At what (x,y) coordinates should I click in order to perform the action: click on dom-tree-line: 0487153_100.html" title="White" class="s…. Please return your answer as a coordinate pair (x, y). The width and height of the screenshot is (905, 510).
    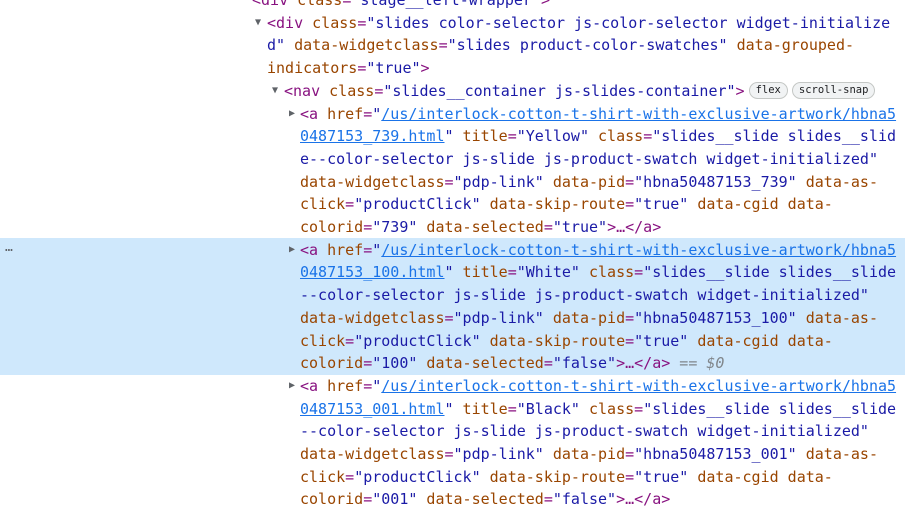
    Looking at the image, I should click on (598, 272).